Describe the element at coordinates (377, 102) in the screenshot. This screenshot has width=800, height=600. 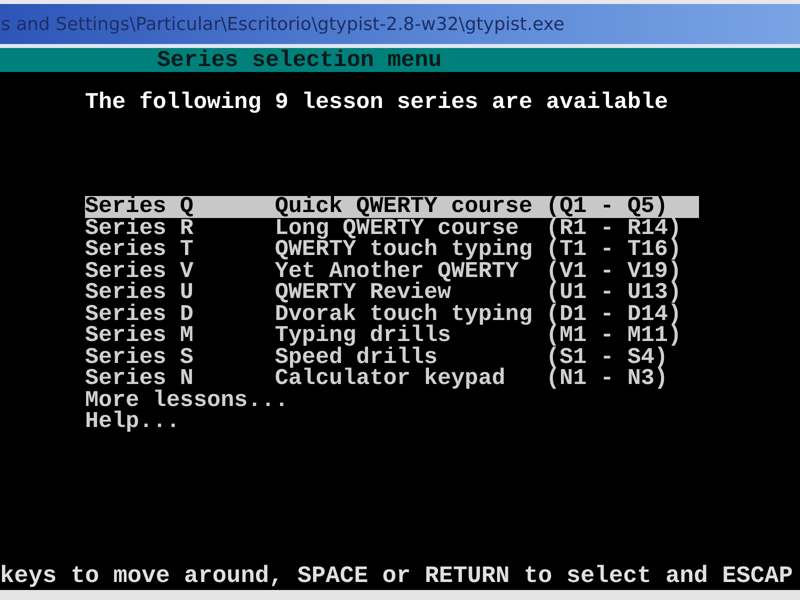
I see `intro-text: The following 9 lesson series are available` at that location.